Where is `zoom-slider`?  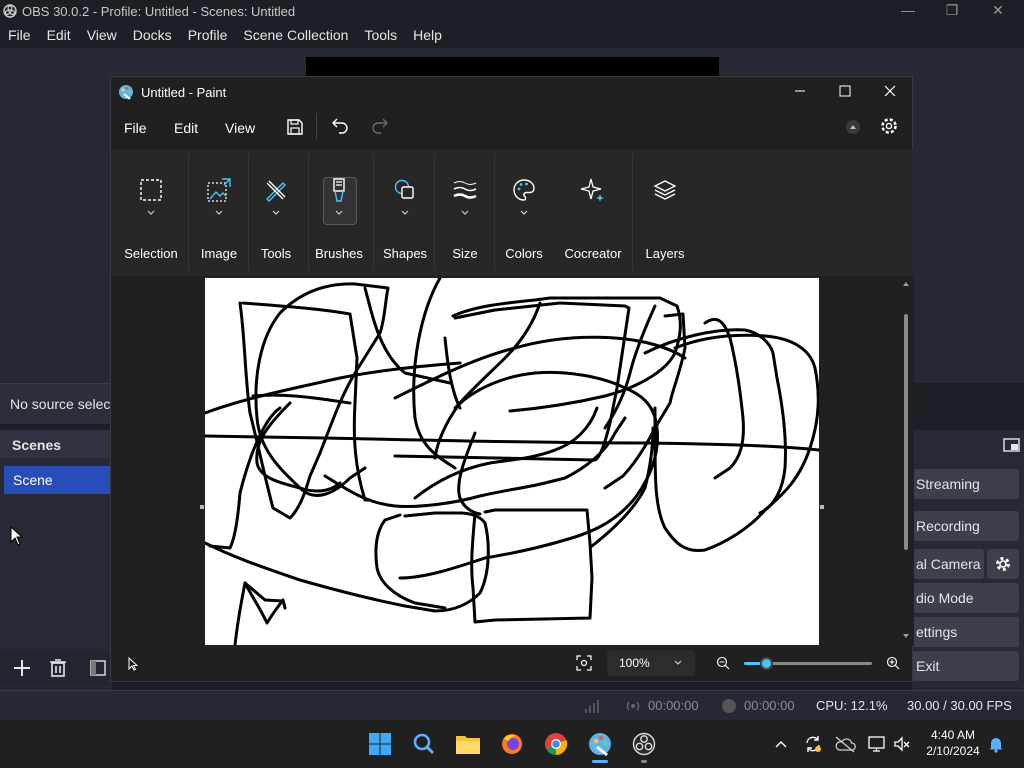
zoom-slider is located at coordinates (808, 663).